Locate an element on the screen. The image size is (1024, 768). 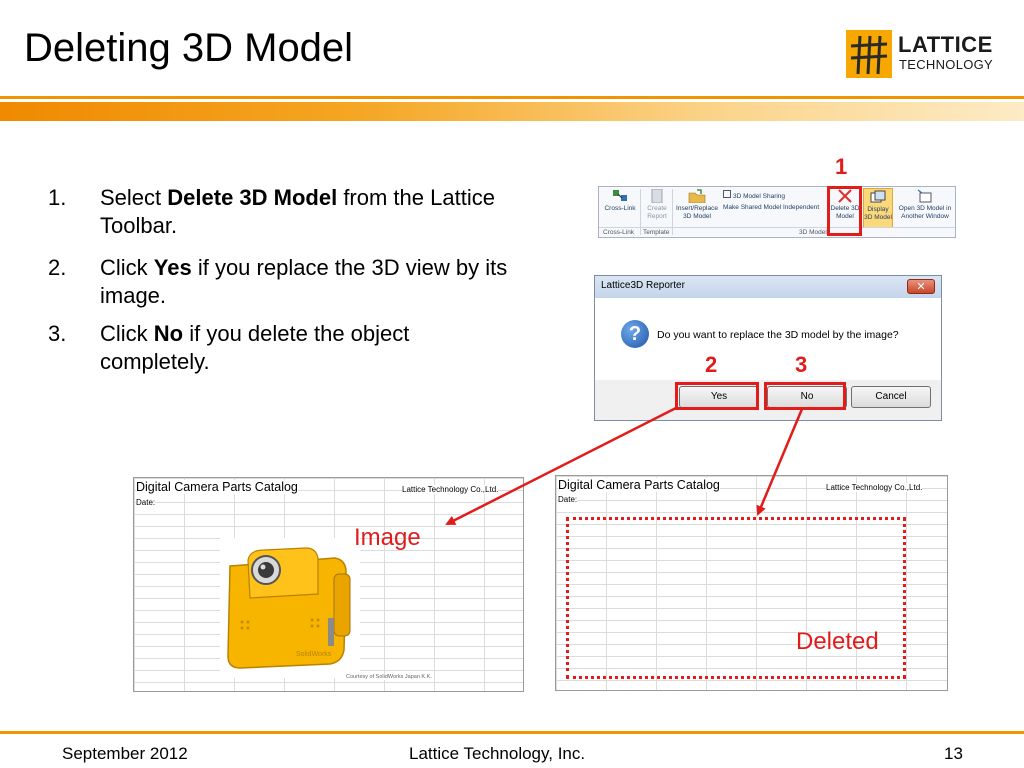
arrow-overlay is located at coordinates (624, 465).